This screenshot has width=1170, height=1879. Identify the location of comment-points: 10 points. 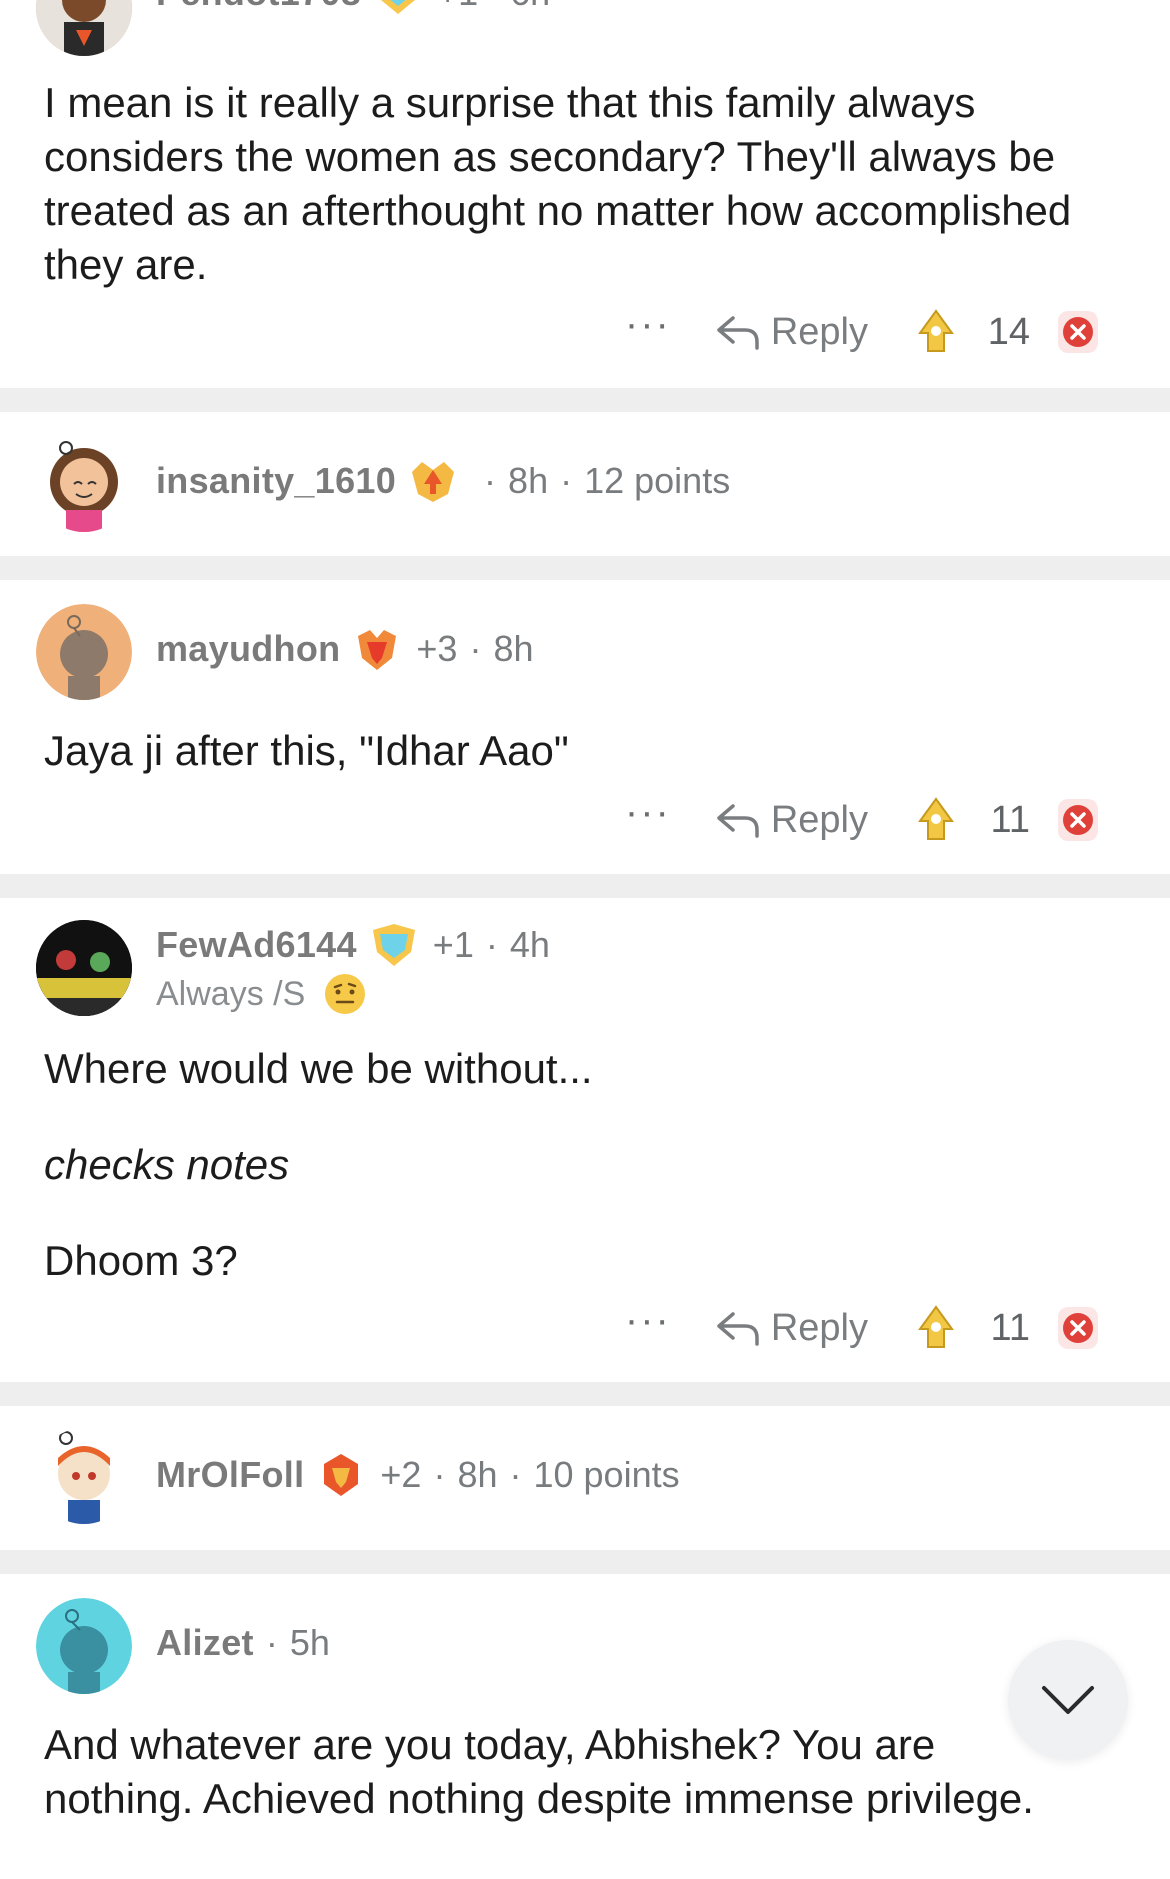
(606, 1474).